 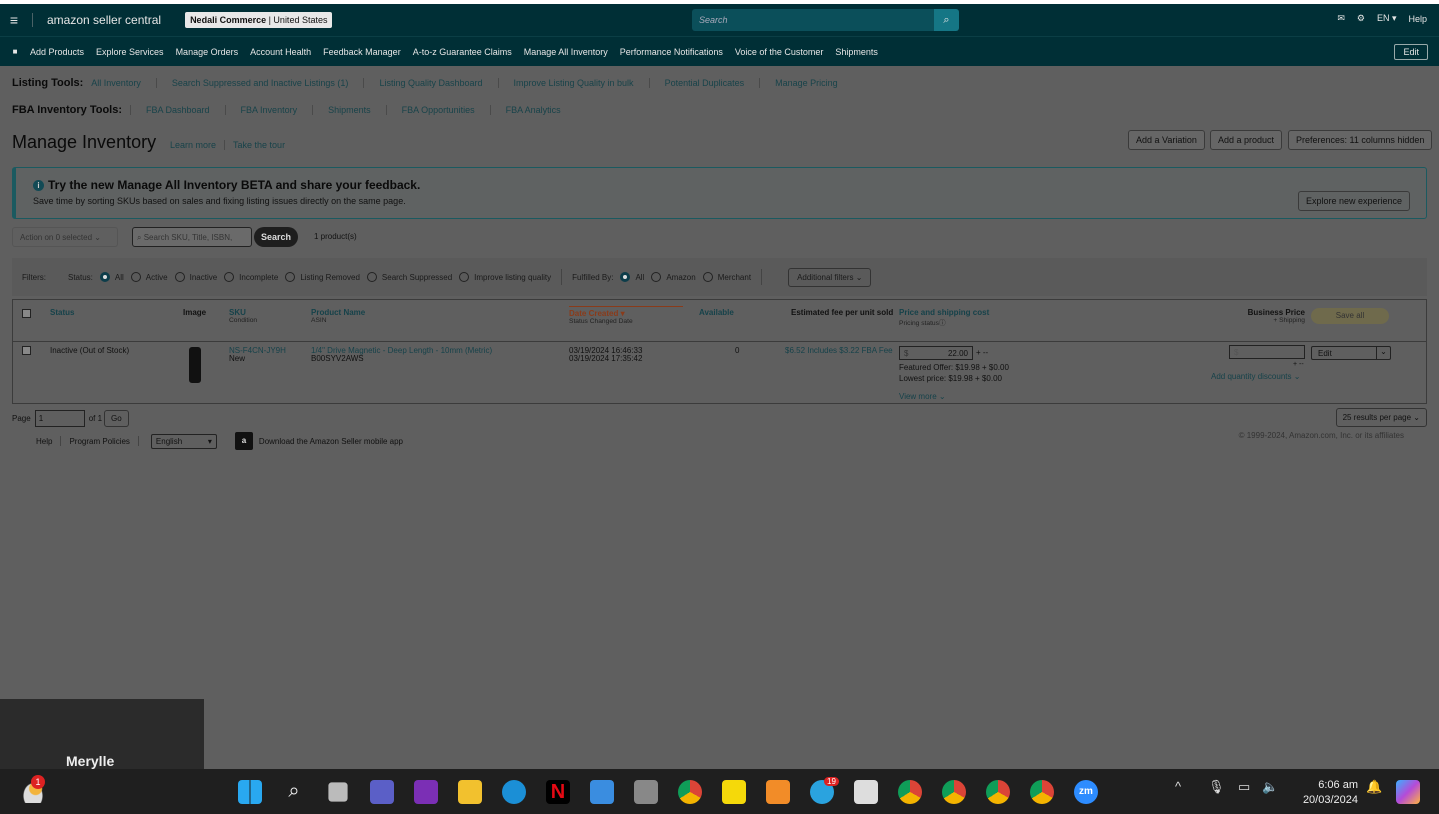 I want to click on notepad-icon, so click(x=602, y=792).